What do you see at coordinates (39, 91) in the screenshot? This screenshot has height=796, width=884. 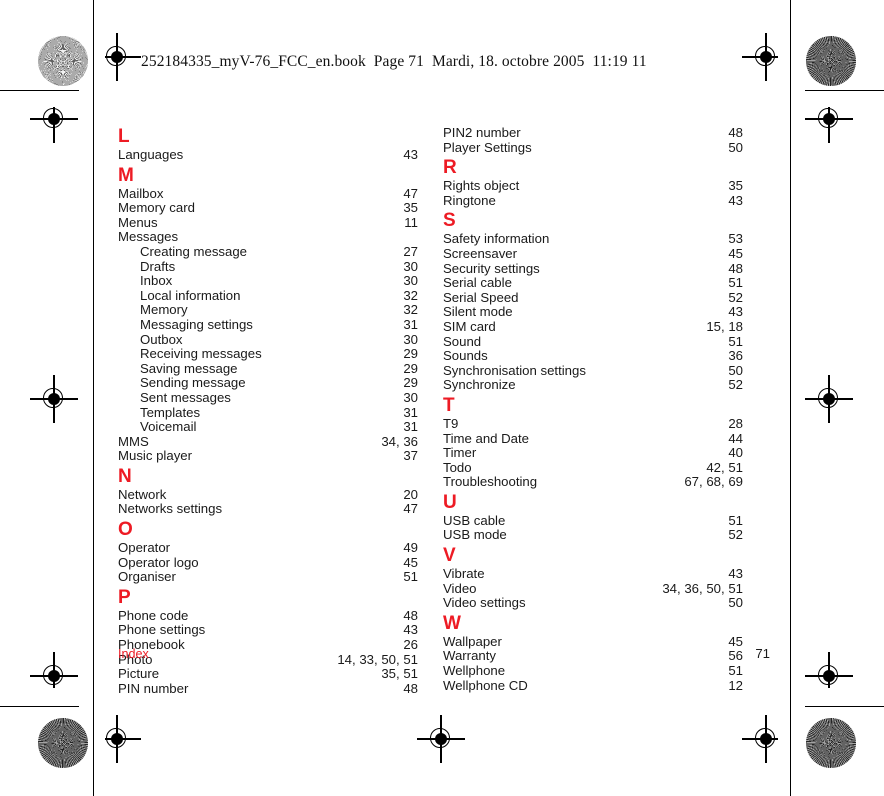 I see `crop-line-upper-left-horizontal` at bounding box center [39, 91].